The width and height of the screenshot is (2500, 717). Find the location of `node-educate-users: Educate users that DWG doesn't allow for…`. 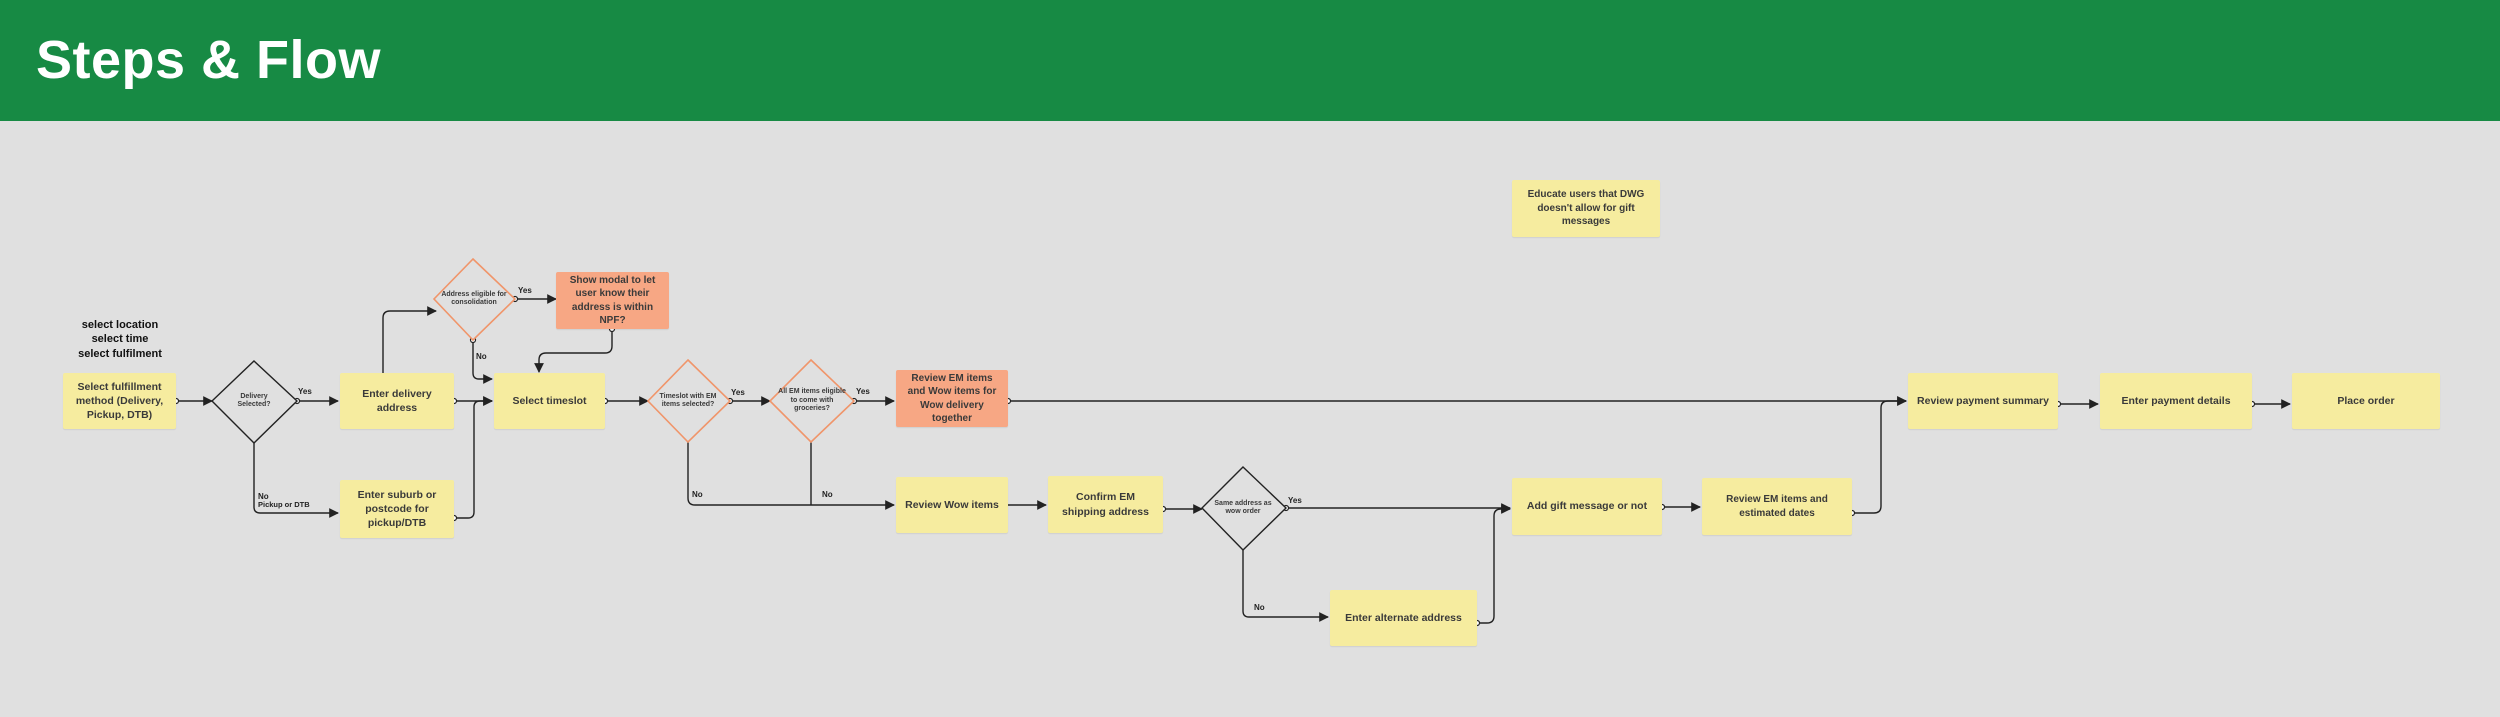

node-educate-users: Educate users that DWG doesn't allow for… is located at coordinates (1586, 208).